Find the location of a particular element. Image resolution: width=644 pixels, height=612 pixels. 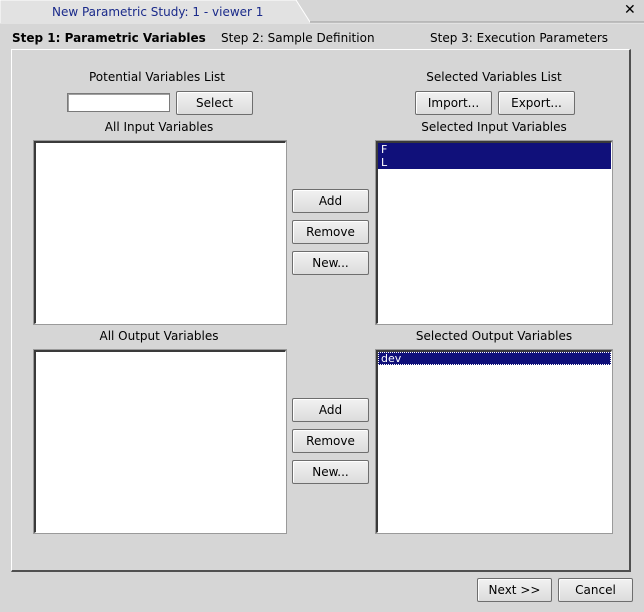

add-input-button: Add is located at coordinates (330, 201).